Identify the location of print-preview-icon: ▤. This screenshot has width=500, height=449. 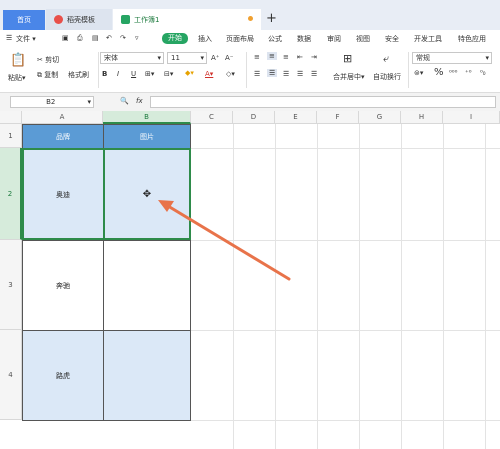
(95, 38).